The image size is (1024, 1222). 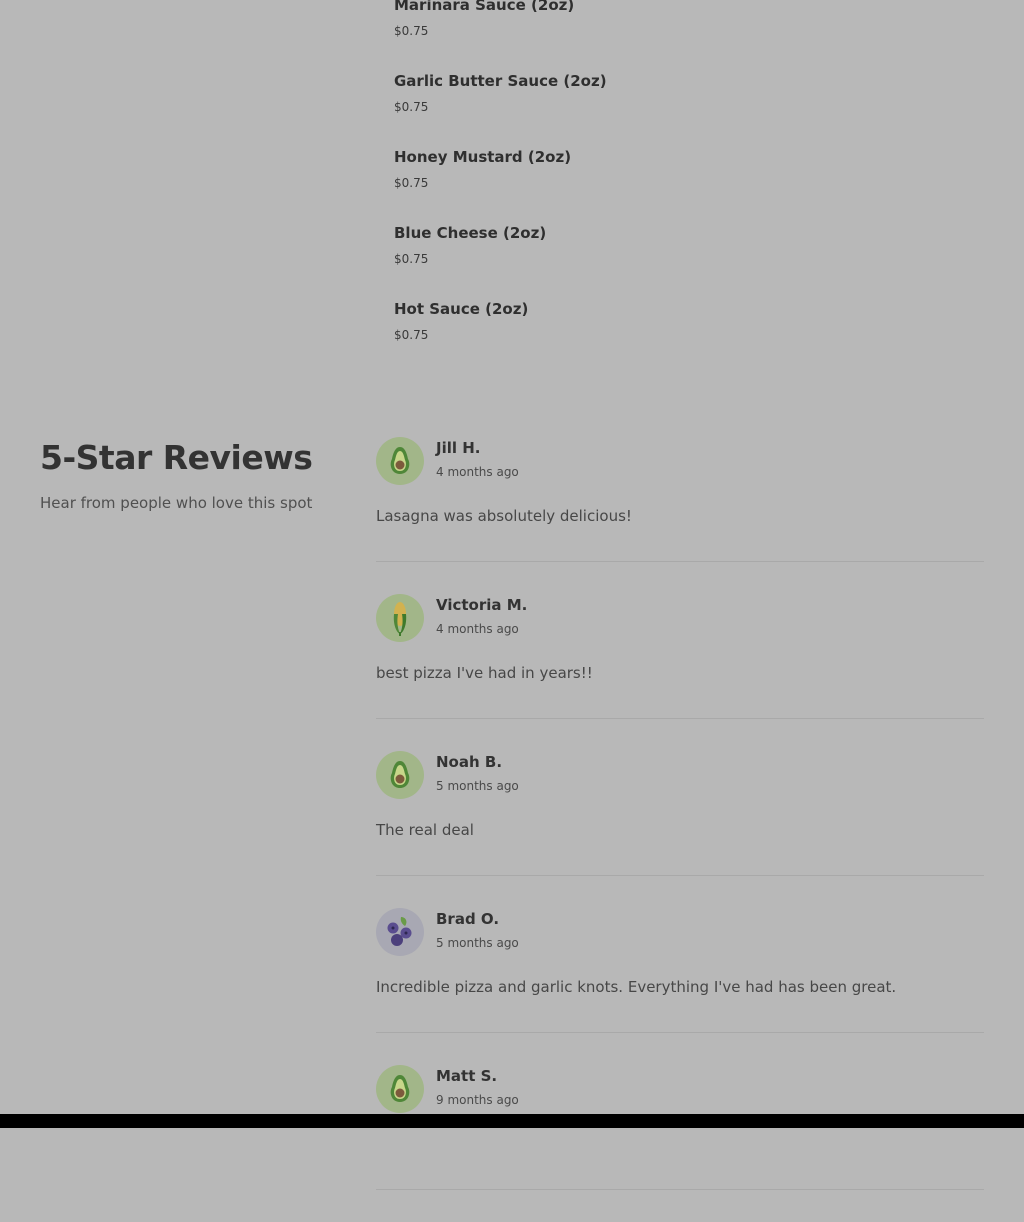 What do you see at coordinates (674, 100) in the screenshot?
I see `menu-item: Garlic Butter Sauce (2oz) $0.75` at bounding box center [674, 100].